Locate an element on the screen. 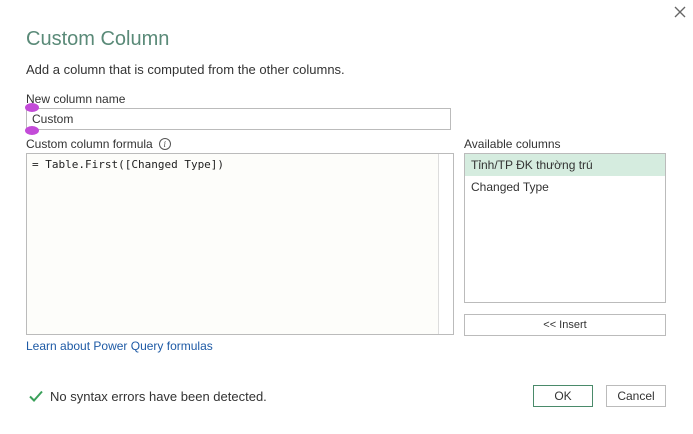 The height and width of the screenshot is (434, 693). available-column-item: Tỉnh/TP ĐK thường trú is located at coordinates (565, 165).